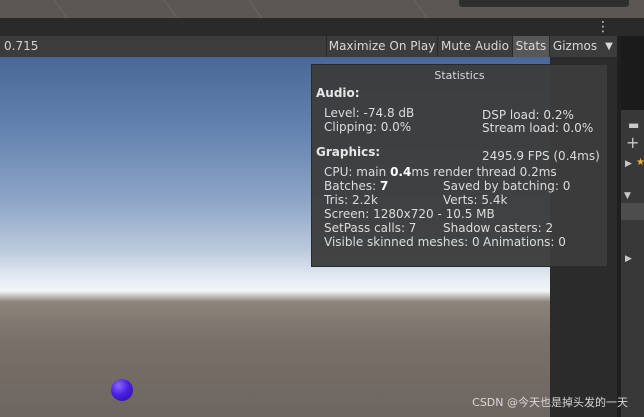 Image resolution: width=644 pixels, height=417 pixels. Describe the element at coordinates (348, 152) in the screenshot. I see `graphics-header: Graphics:` at that location.